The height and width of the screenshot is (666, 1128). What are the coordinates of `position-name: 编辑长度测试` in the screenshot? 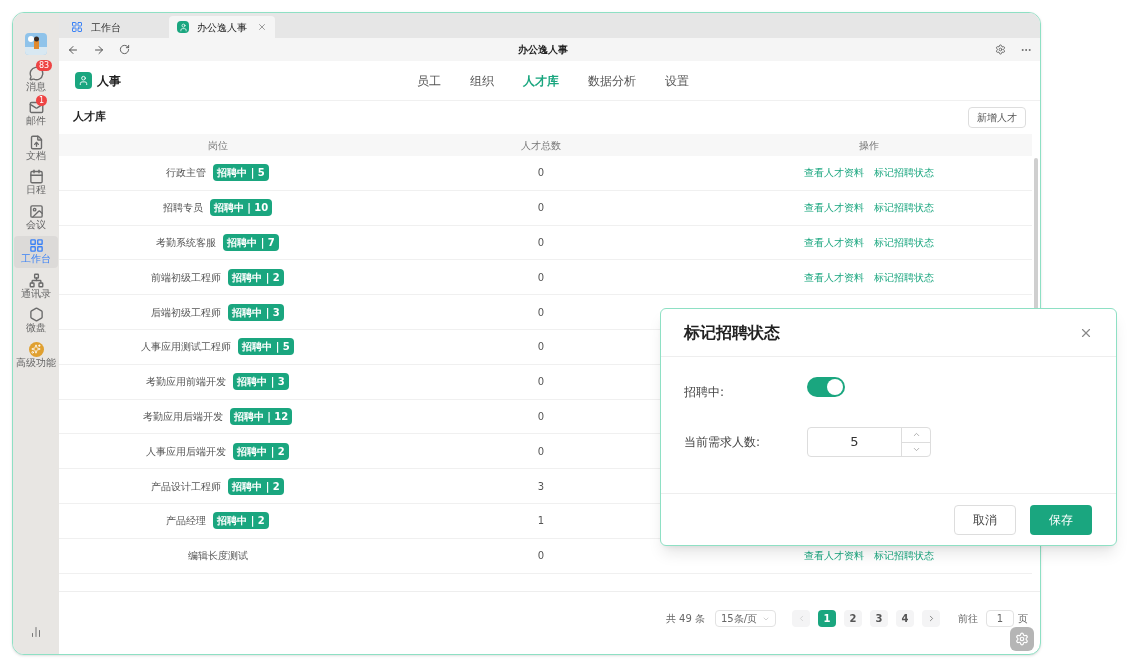 It's located at (217, 556).